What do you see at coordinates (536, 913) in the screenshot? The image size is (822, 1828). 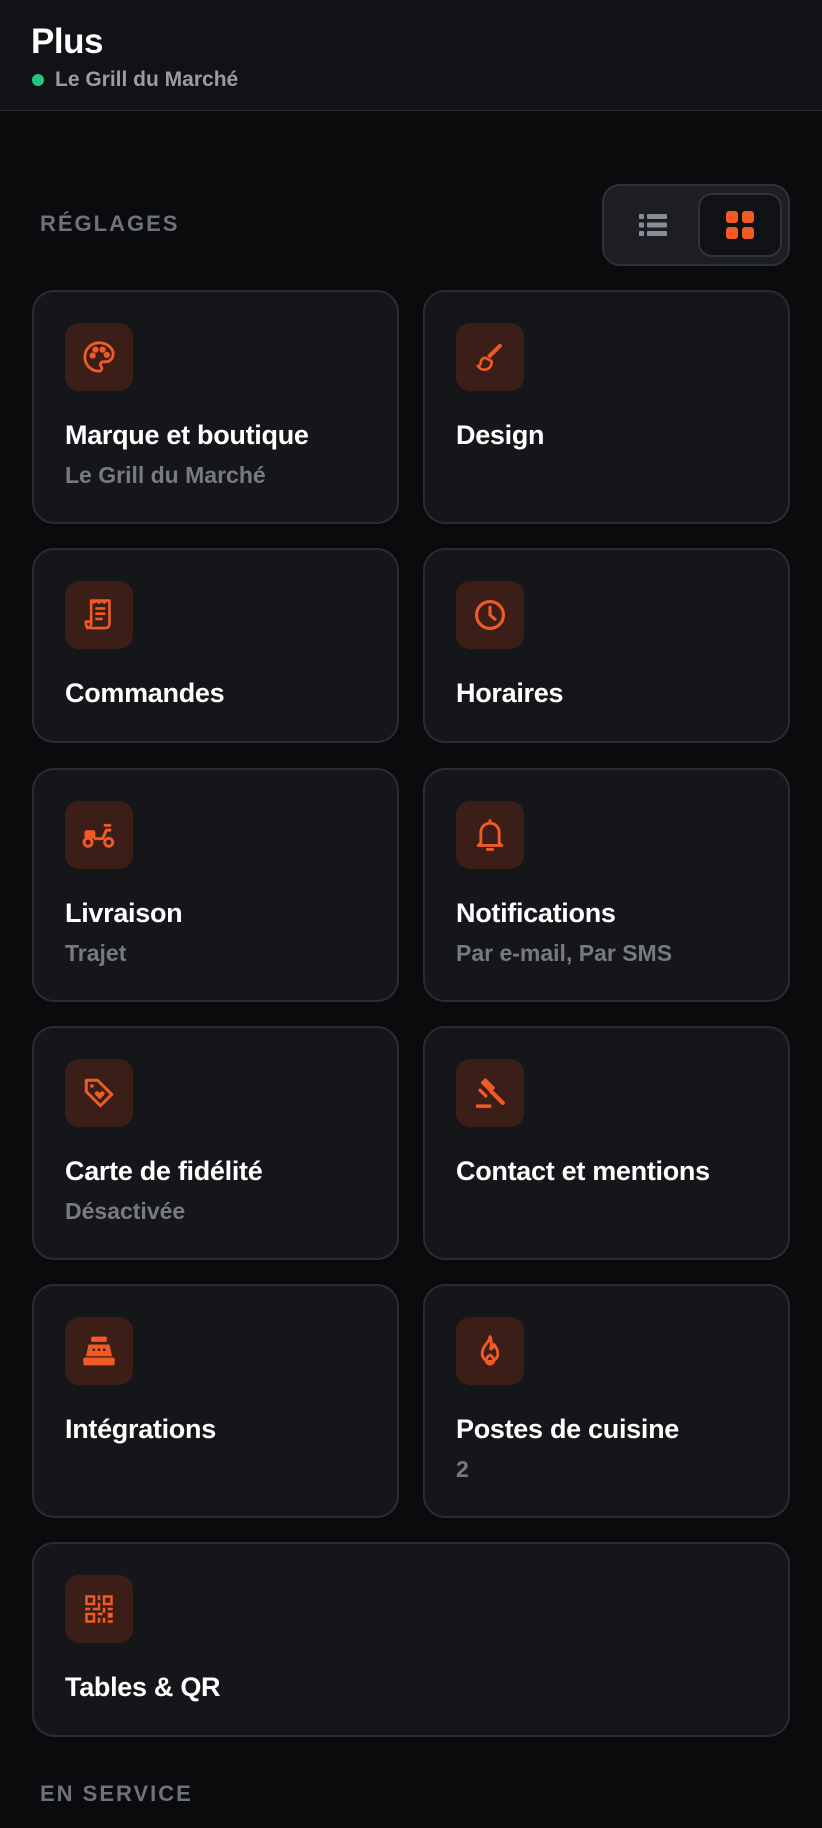 I see `card-title: Notifications` at bounding box center [536, 913].